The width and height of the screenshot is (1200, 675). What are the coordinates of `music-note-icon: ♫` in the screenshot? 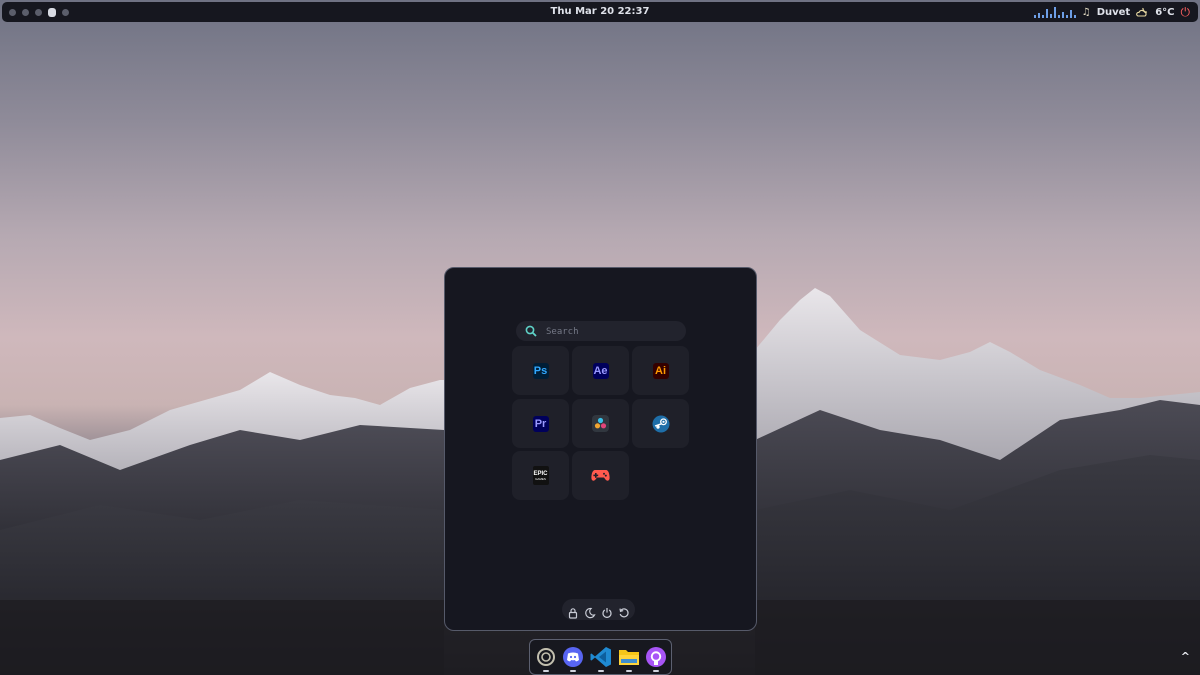 It's located at (1086, 12).